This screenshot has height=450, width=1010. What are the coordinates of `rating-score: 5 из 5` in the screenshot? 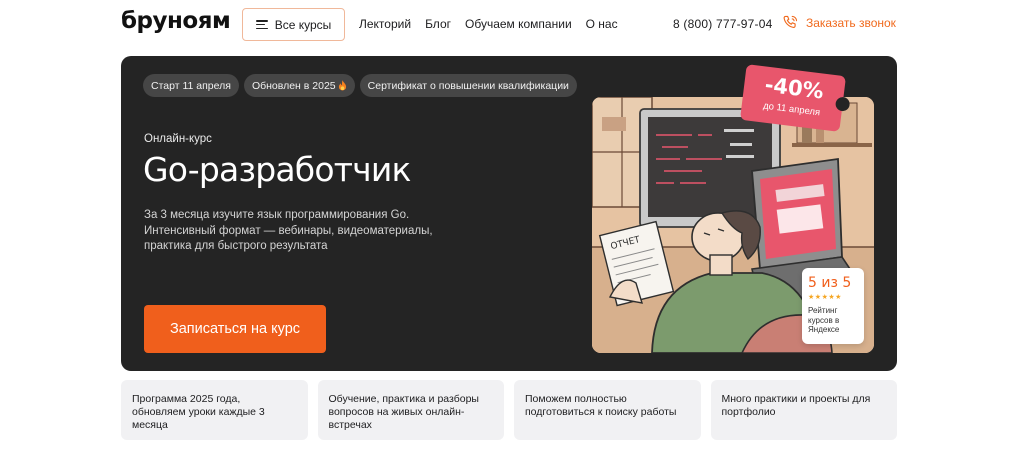 It's located at (830, 283).